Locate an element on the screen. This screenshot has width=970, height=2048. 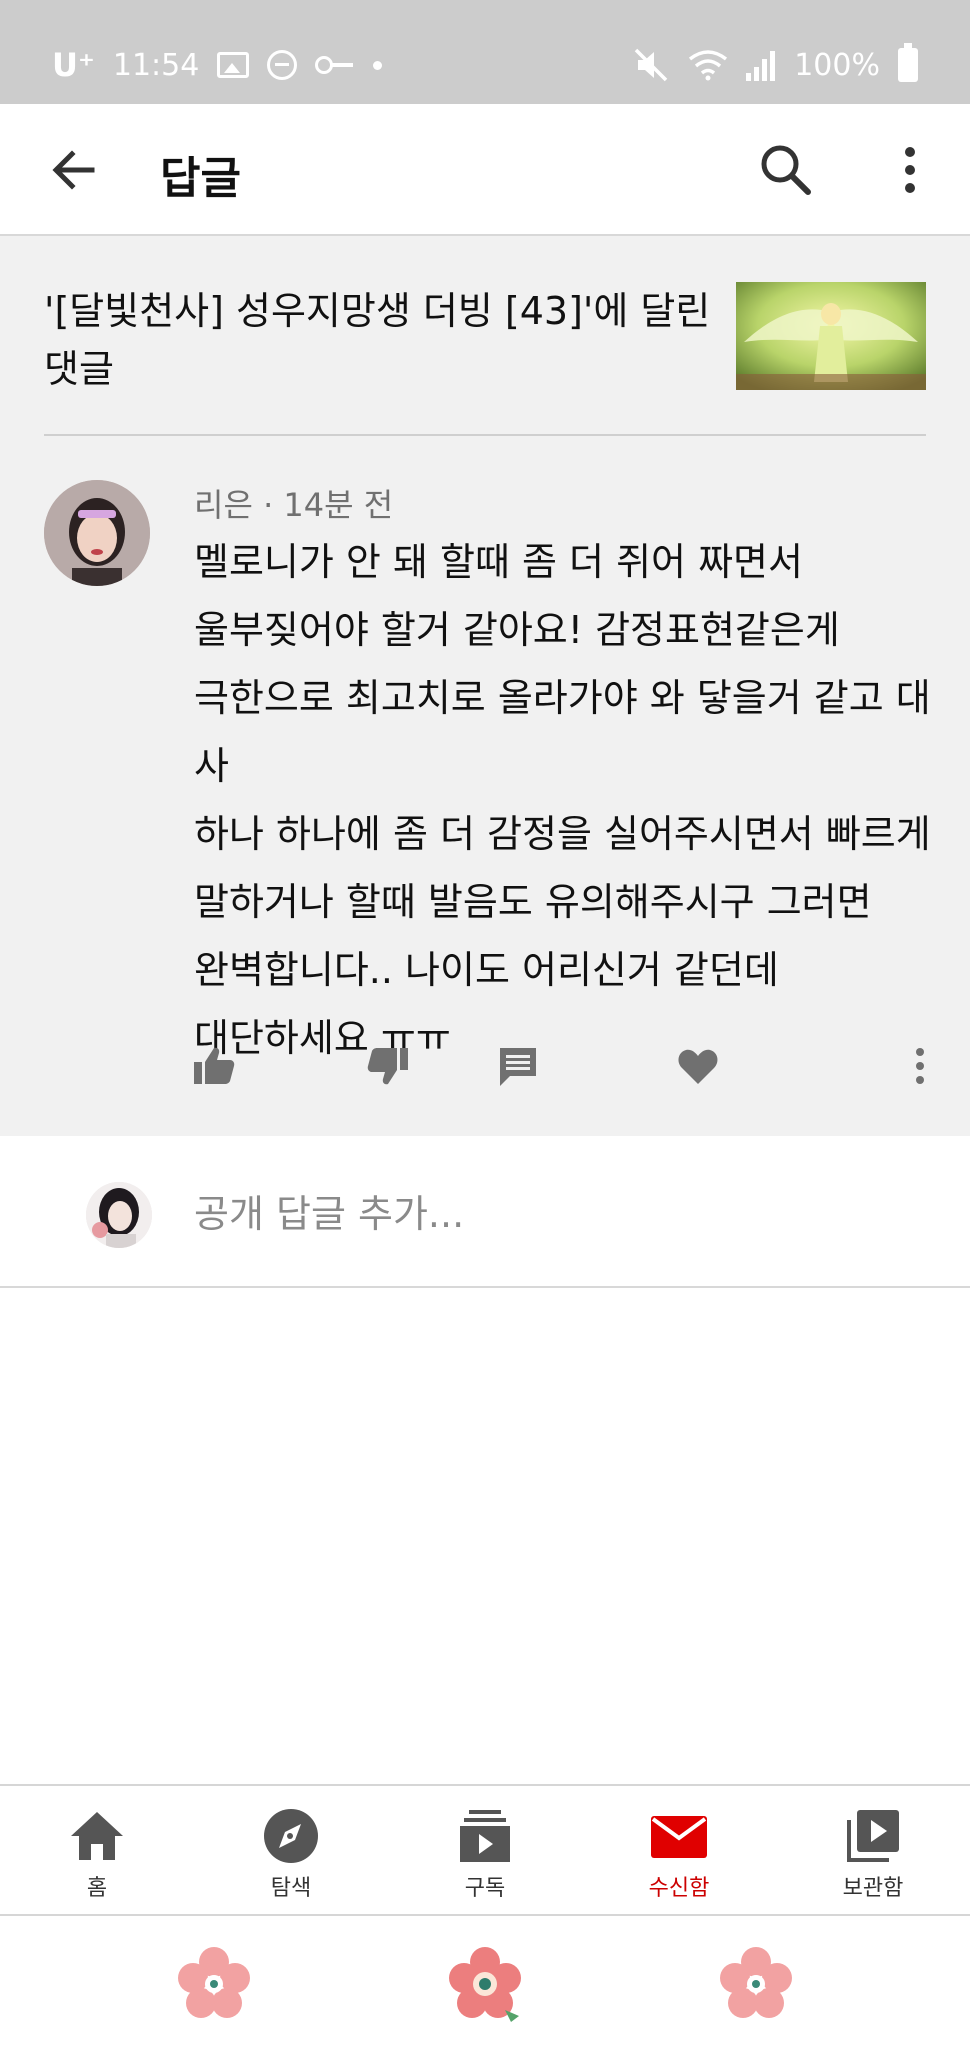
comment-author: 리은 is located at coordinates (223, 505).